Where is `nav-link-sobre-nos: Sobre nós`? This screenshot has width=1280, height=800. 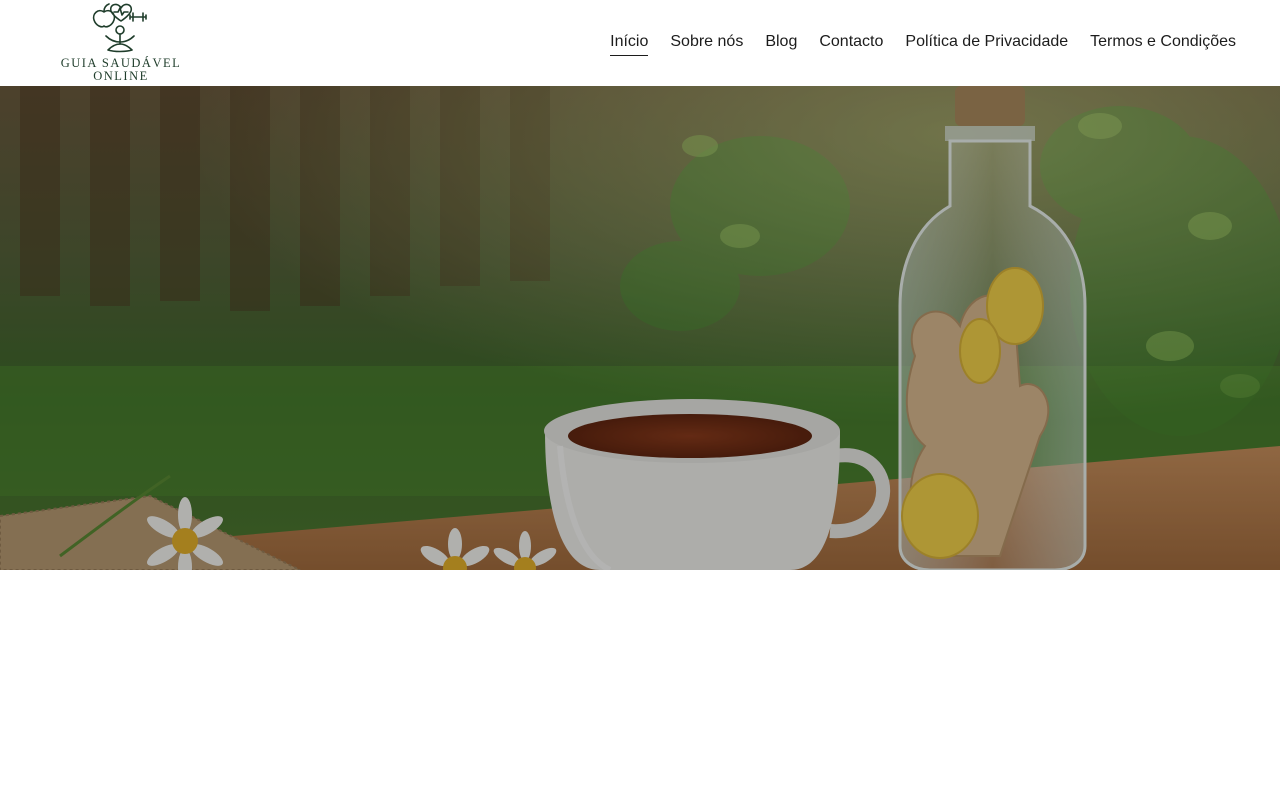 nav-link-sobre-nos: Sobre nós is located at coordinates (706, 43).